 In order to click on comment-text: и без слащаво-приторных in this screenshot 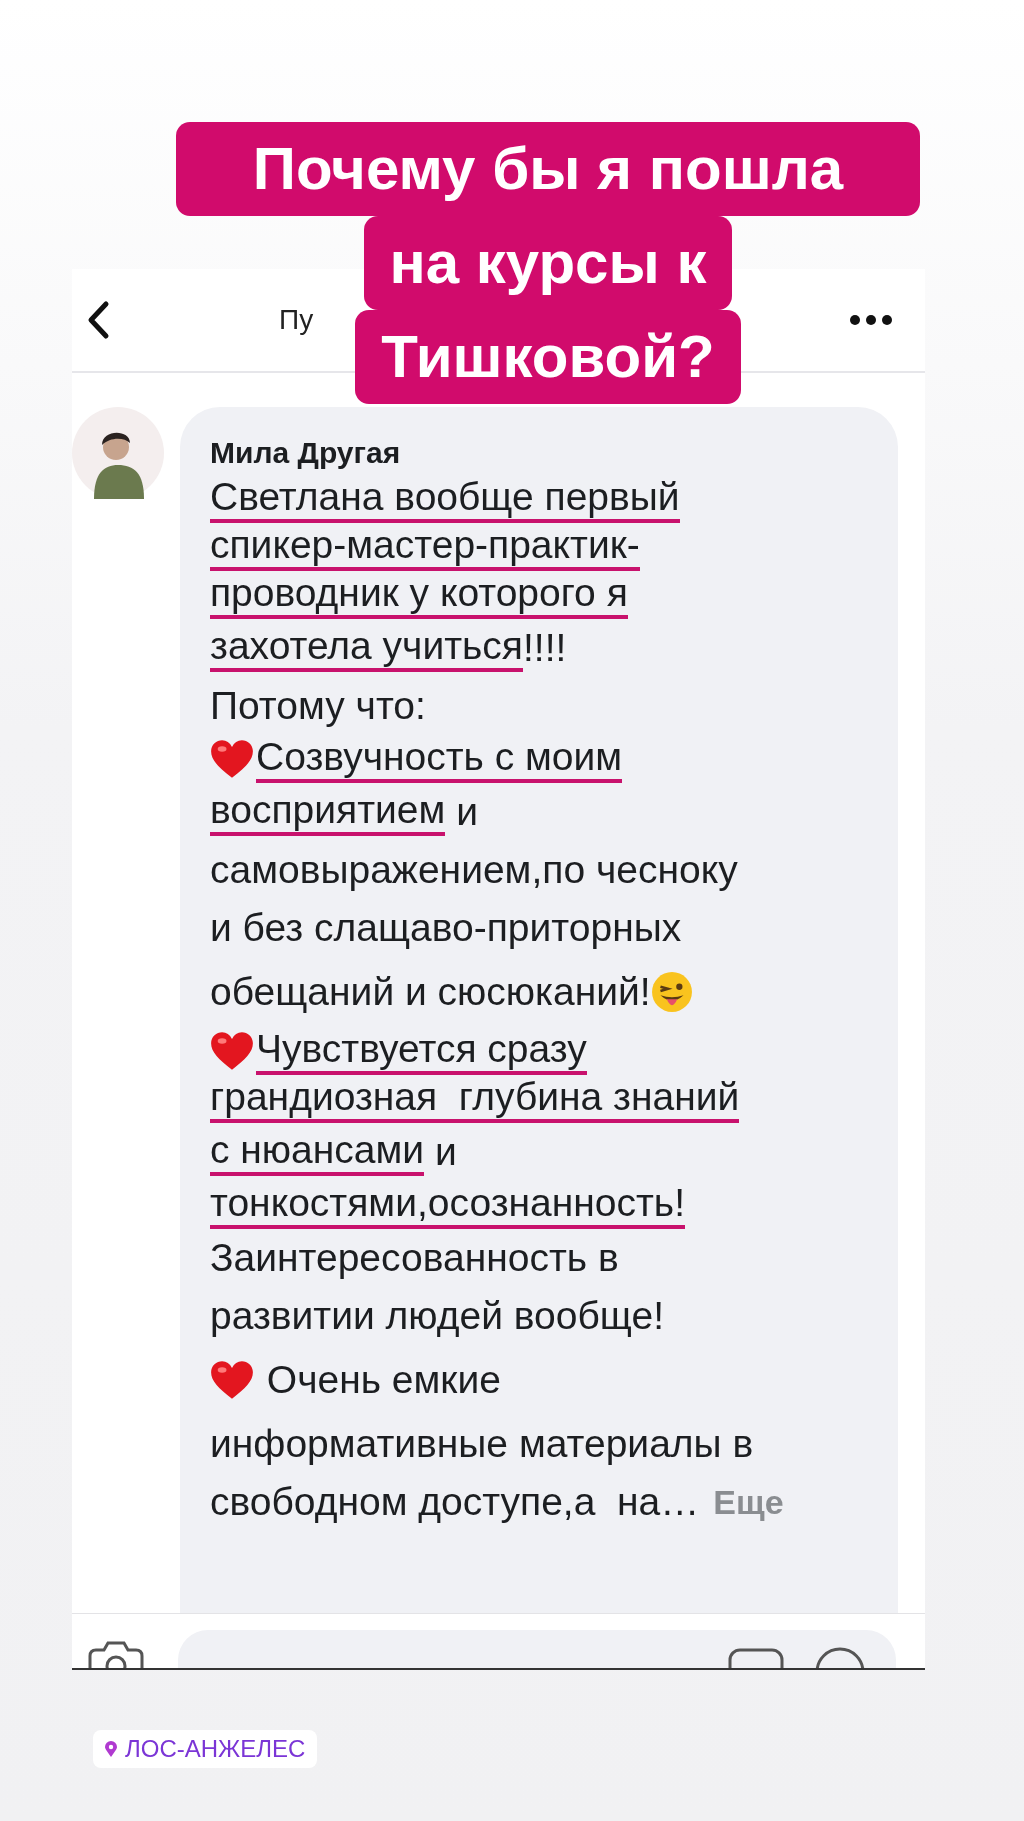, I will do `click(446, 928)`.